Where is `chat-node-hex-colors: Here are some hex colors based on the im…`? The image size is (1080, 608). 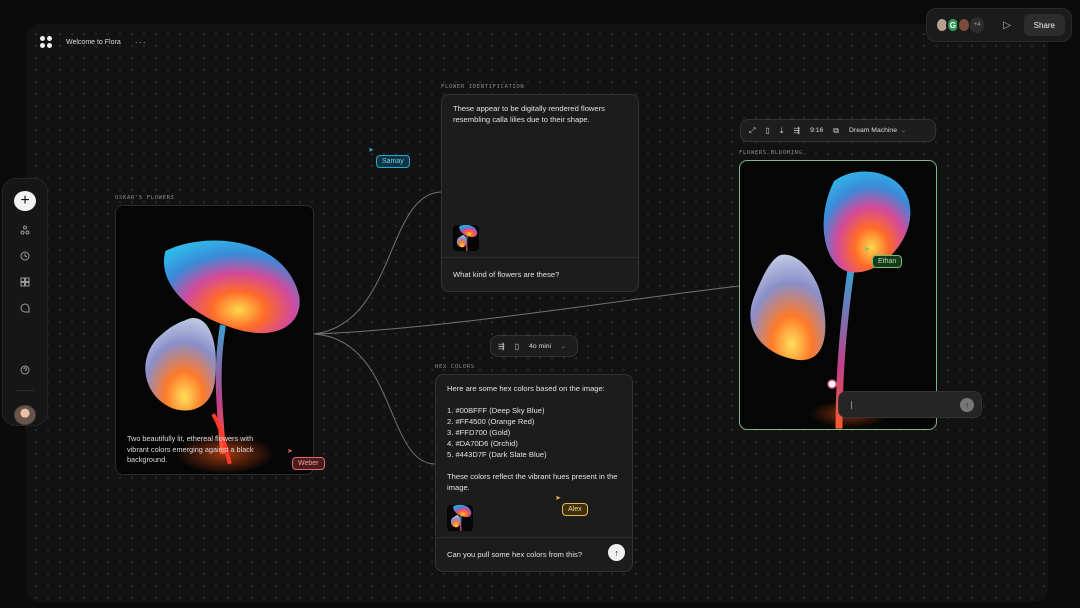
chat-node-hex-colors: Here are some hex colors based on the im… is located at coordinates (534, 473).